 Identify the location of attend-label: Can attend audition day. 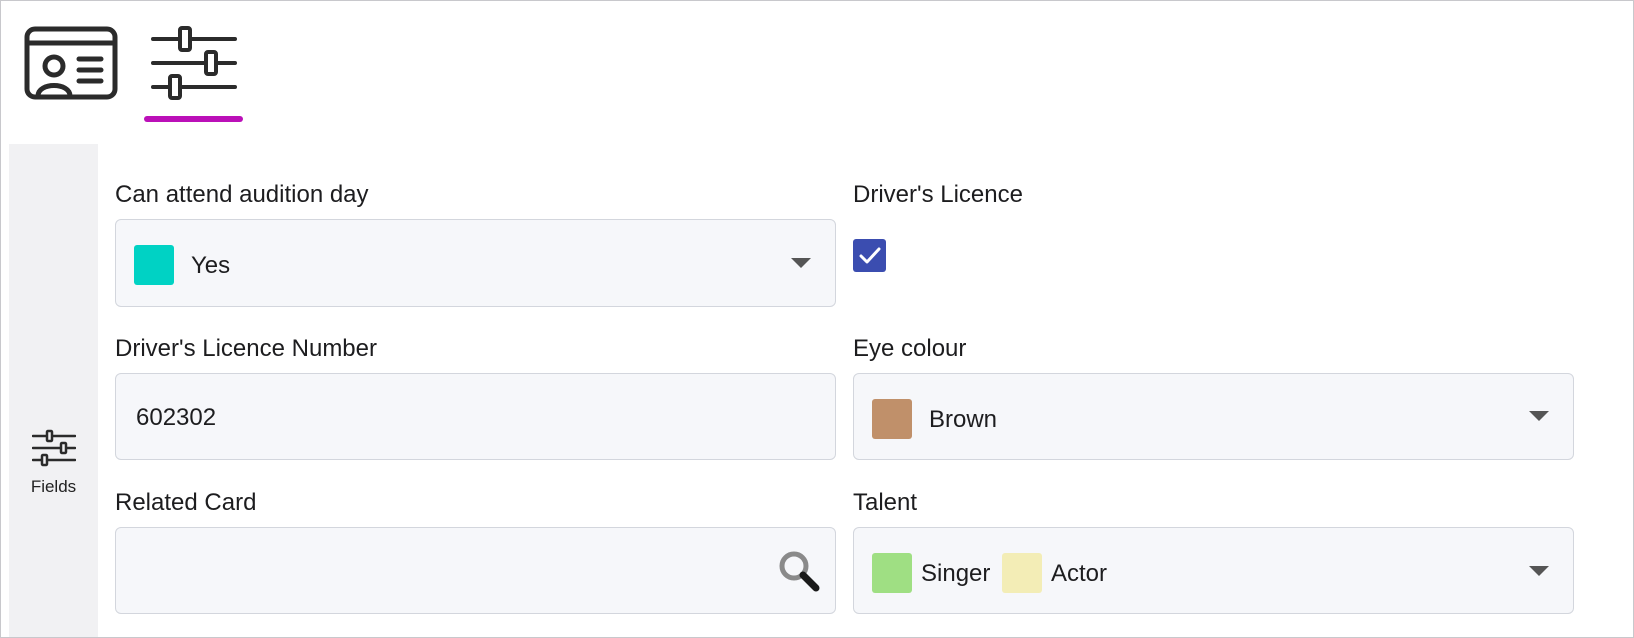
(242, 194).